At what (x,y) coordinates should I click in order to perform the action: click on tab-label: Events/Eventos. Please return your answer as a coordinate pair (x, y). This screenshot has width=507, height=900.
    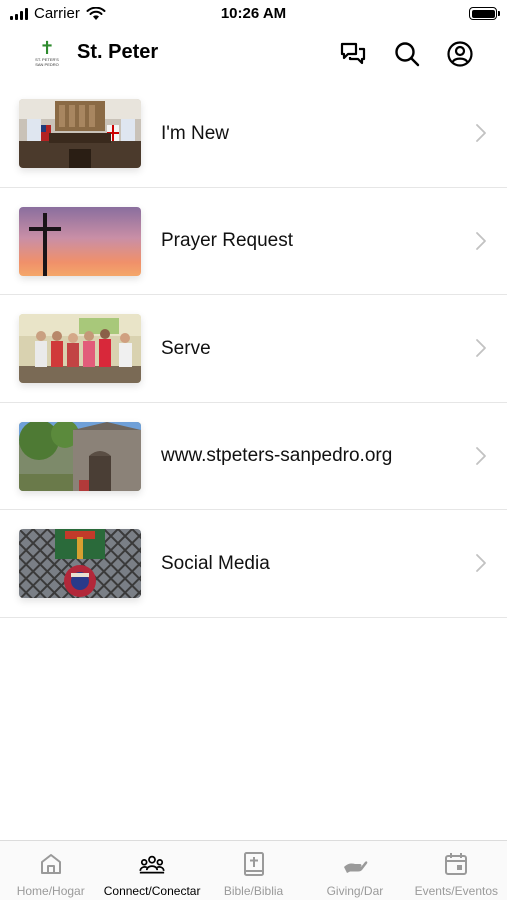
    Looking at the image, I should click on (456, 891).